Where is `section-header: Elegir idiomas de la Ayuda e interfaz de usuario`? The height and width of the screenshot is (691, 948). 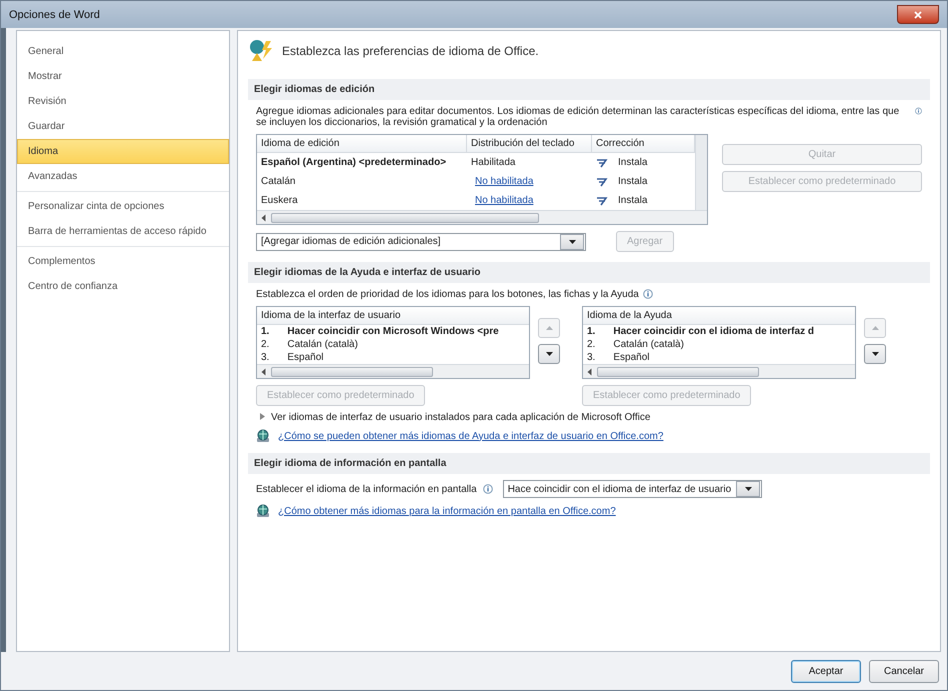
section-header: Elegir idiomas de la Ayuda e interfaz de usuario is located at coordinates (589, 272).